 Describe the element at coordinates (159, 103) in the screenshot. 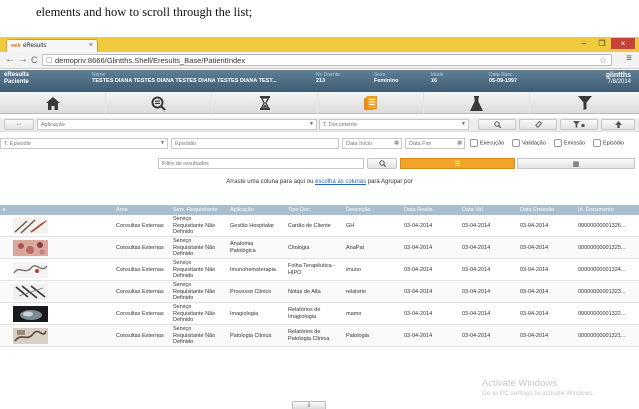

I see `nav-search` at that location.